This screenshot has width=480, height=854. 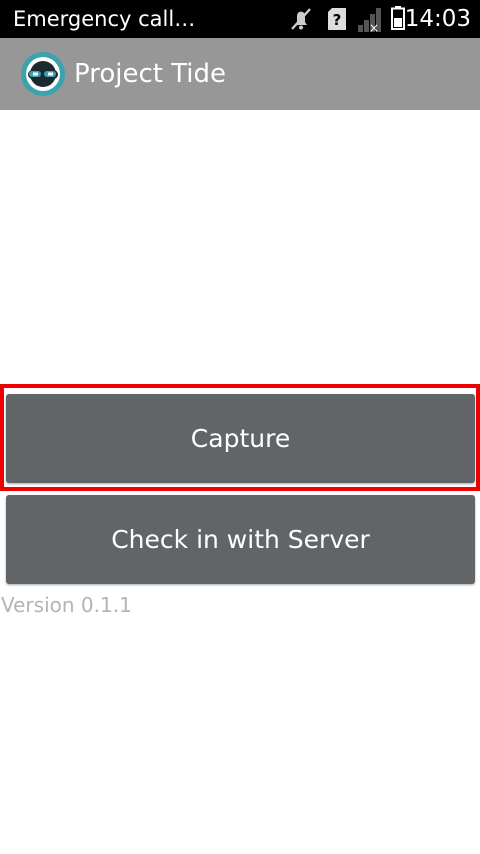 What do you see at coordinates (398, 18) in the screenshot?
I see `battery-icon` at bounding box center [398, 18].